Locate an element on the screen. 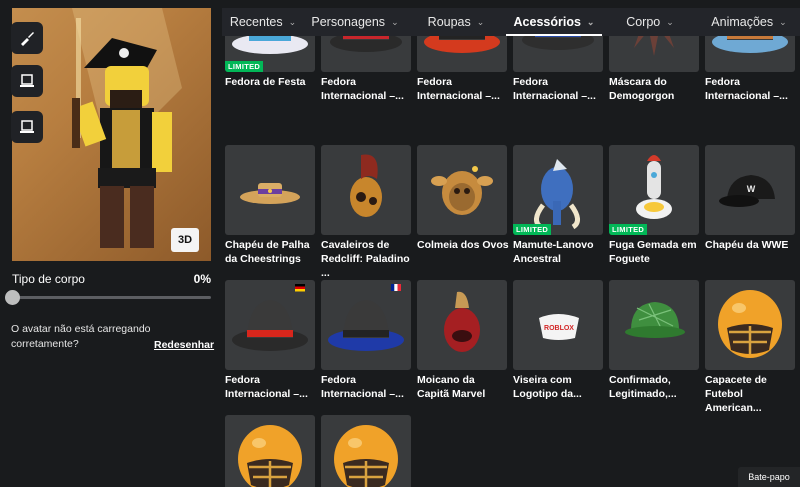 The image size is (800, 487). item-card: Moicano da Capitã Marvel is located at coordinates (462, 340).